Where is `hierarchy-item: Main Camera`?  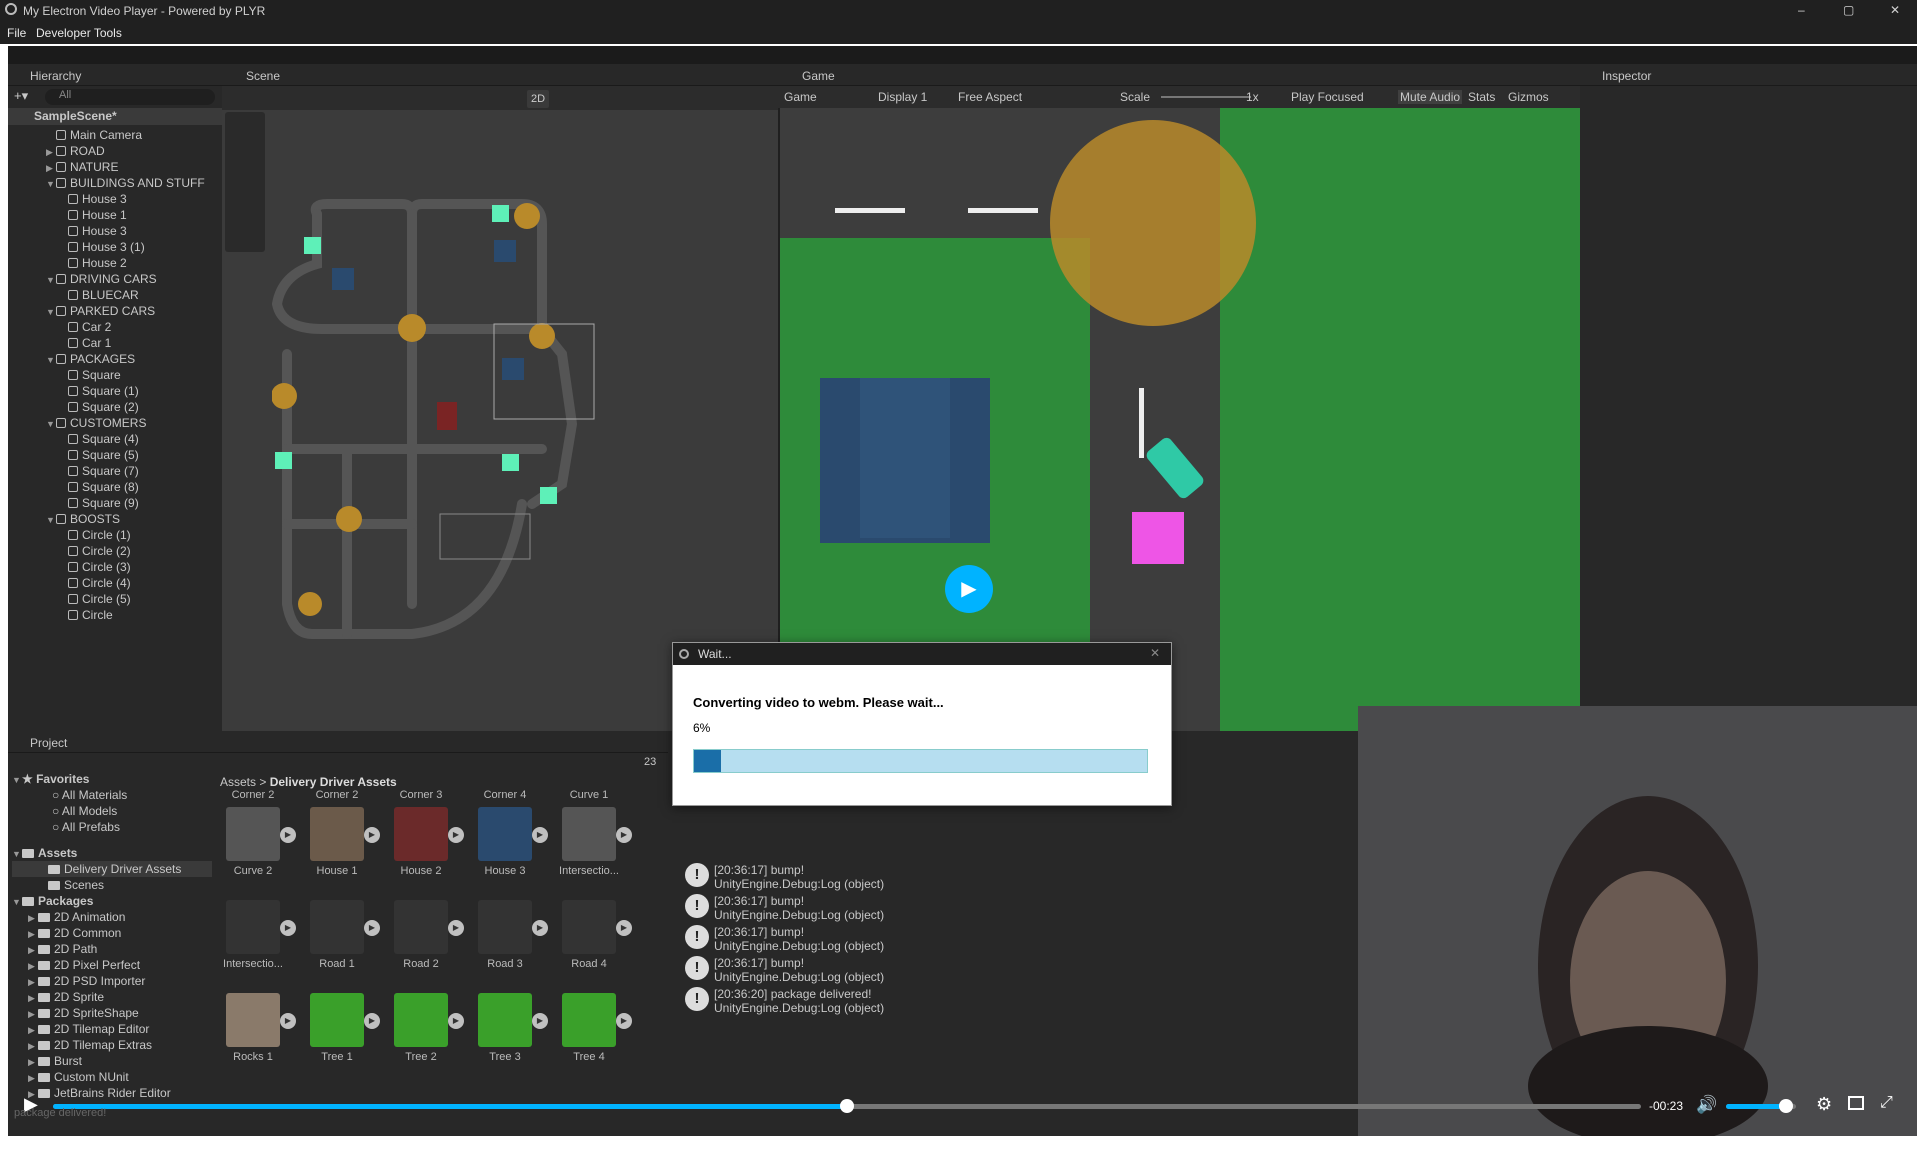 hierarchy-item: Main Camera is located at coordinates (115, 135).